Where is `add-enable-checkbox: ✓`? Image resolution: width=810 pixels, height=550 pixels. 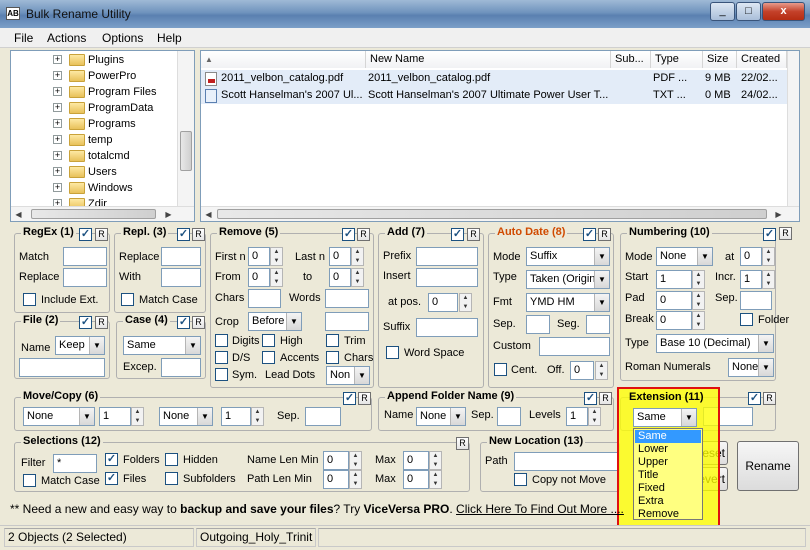 add-enable-checkbox: ✓ is located at coordinates (457, 234).